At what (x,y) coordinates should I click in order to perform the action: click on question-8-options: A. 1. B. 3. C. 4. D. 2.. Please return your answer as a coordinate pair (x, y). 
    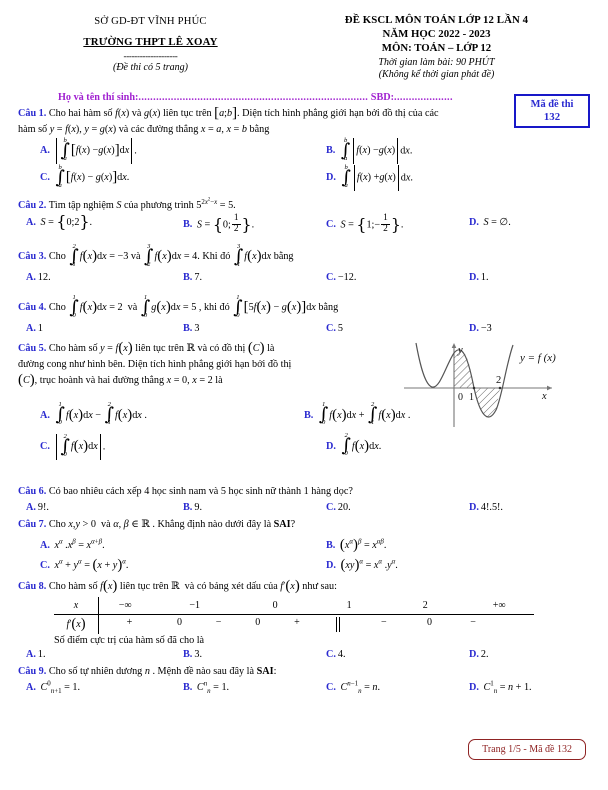
    Looking at the image, I should click on (304, 655).